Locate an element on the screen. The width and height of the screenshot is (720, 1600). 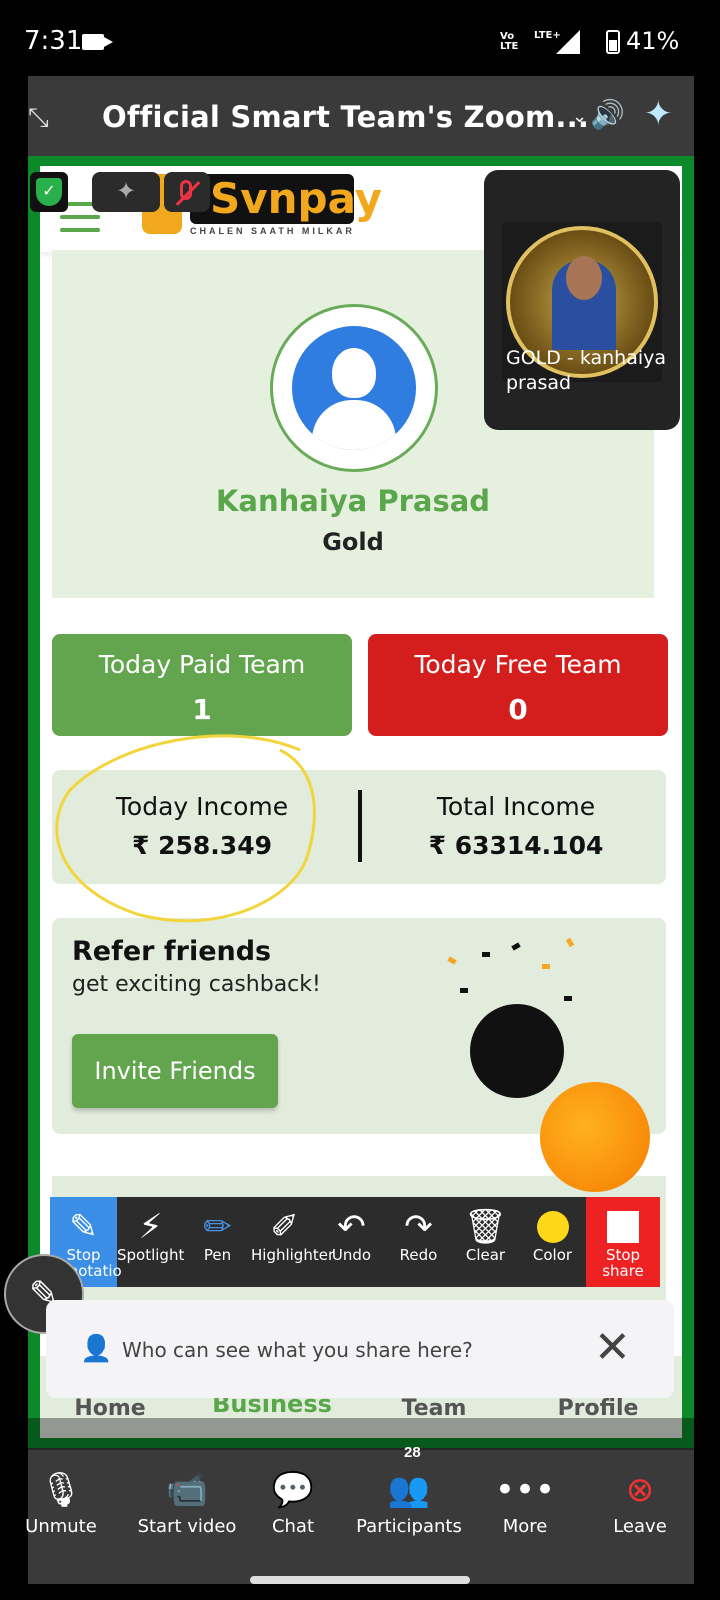
stop-share-button: Stop share is located at coordinates (623, 1242).